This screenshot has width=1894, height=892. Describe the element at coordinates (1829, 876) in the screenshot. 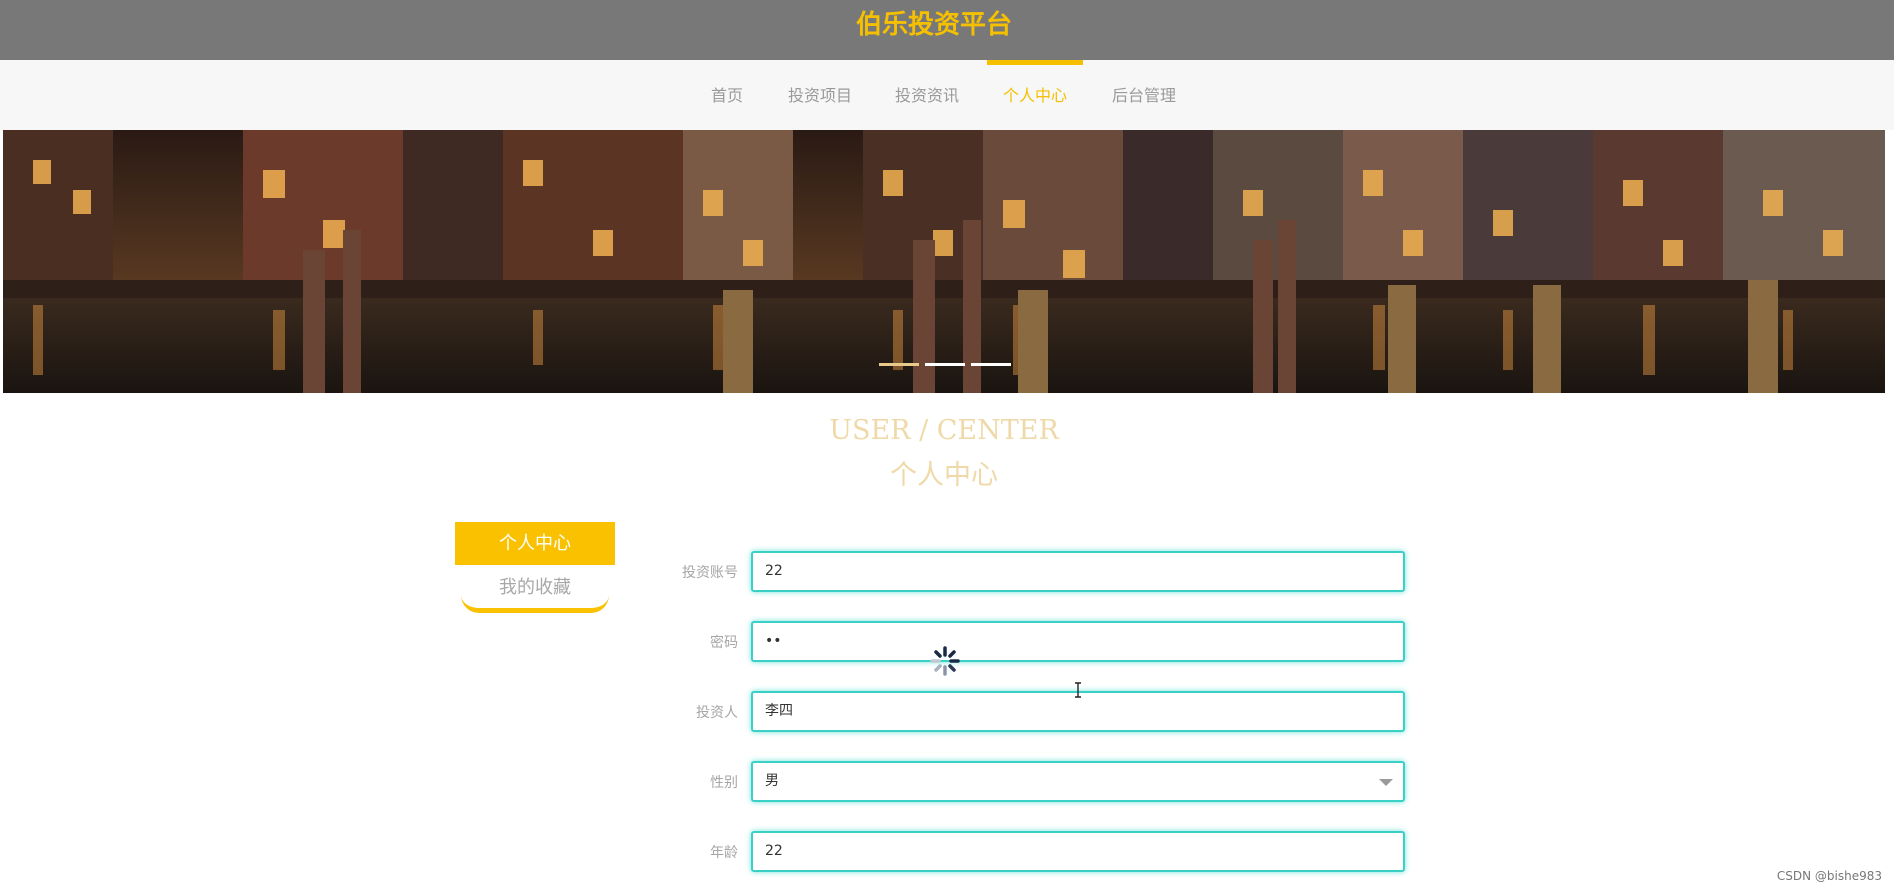

I see `watermark-text: CSDN @bishe983` at that location.